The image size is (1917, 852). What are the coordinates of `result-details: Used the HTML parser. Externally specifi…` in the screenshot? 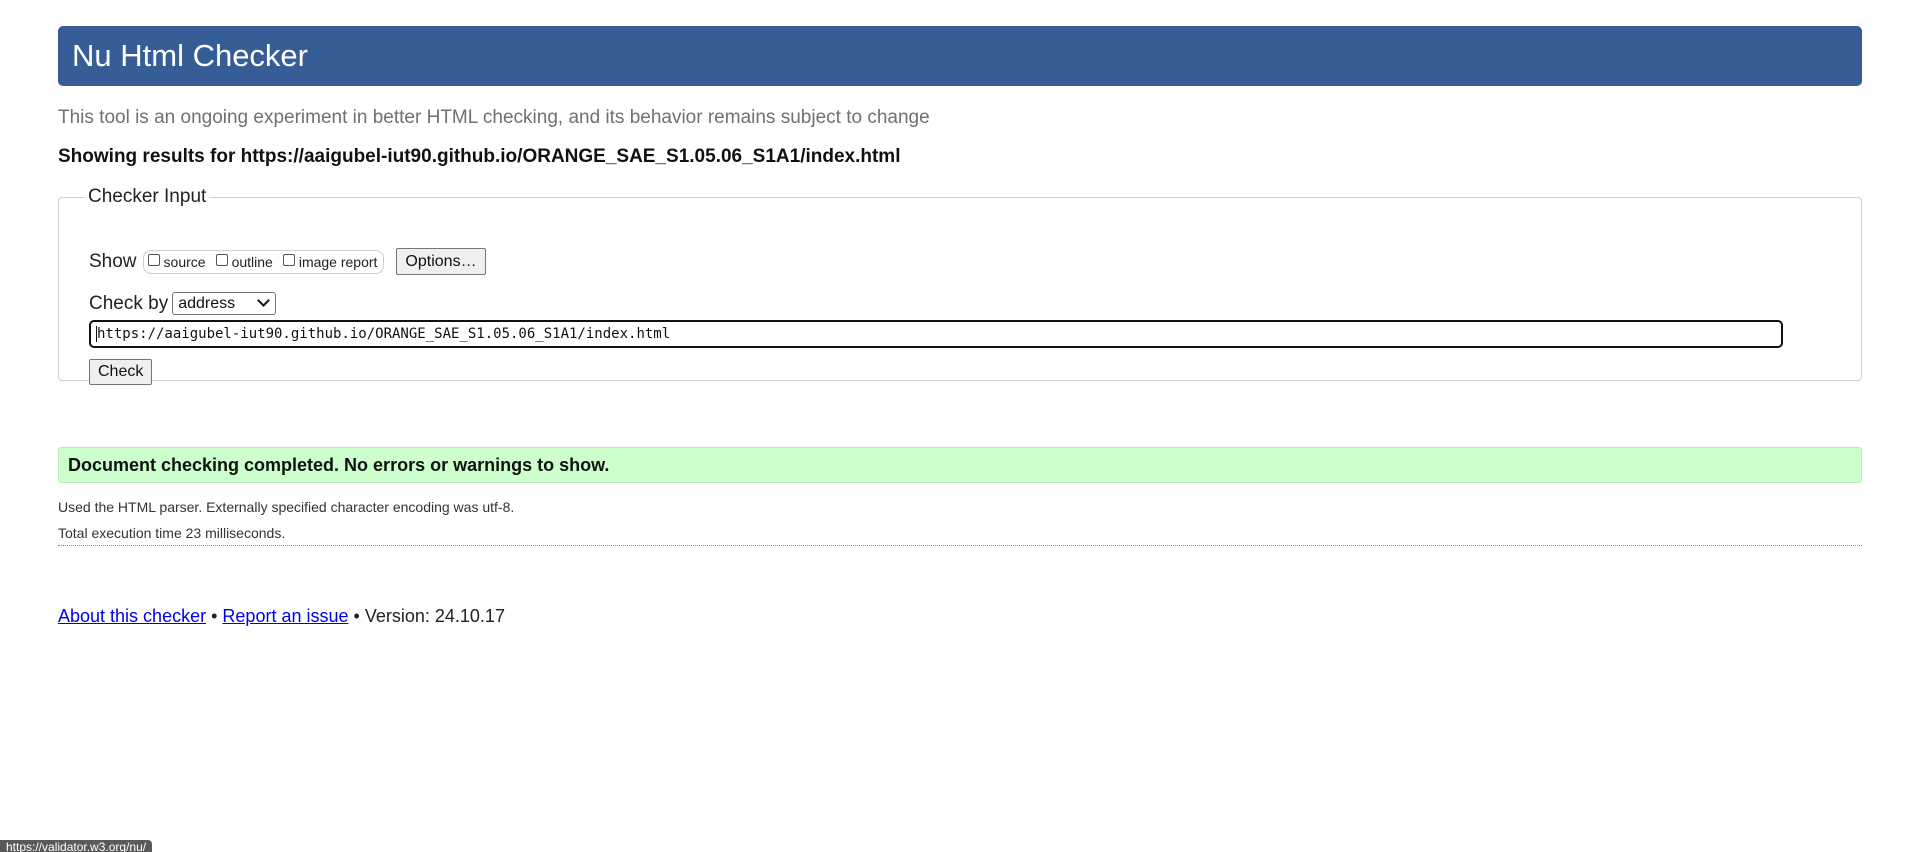 It's located at (286, 520).